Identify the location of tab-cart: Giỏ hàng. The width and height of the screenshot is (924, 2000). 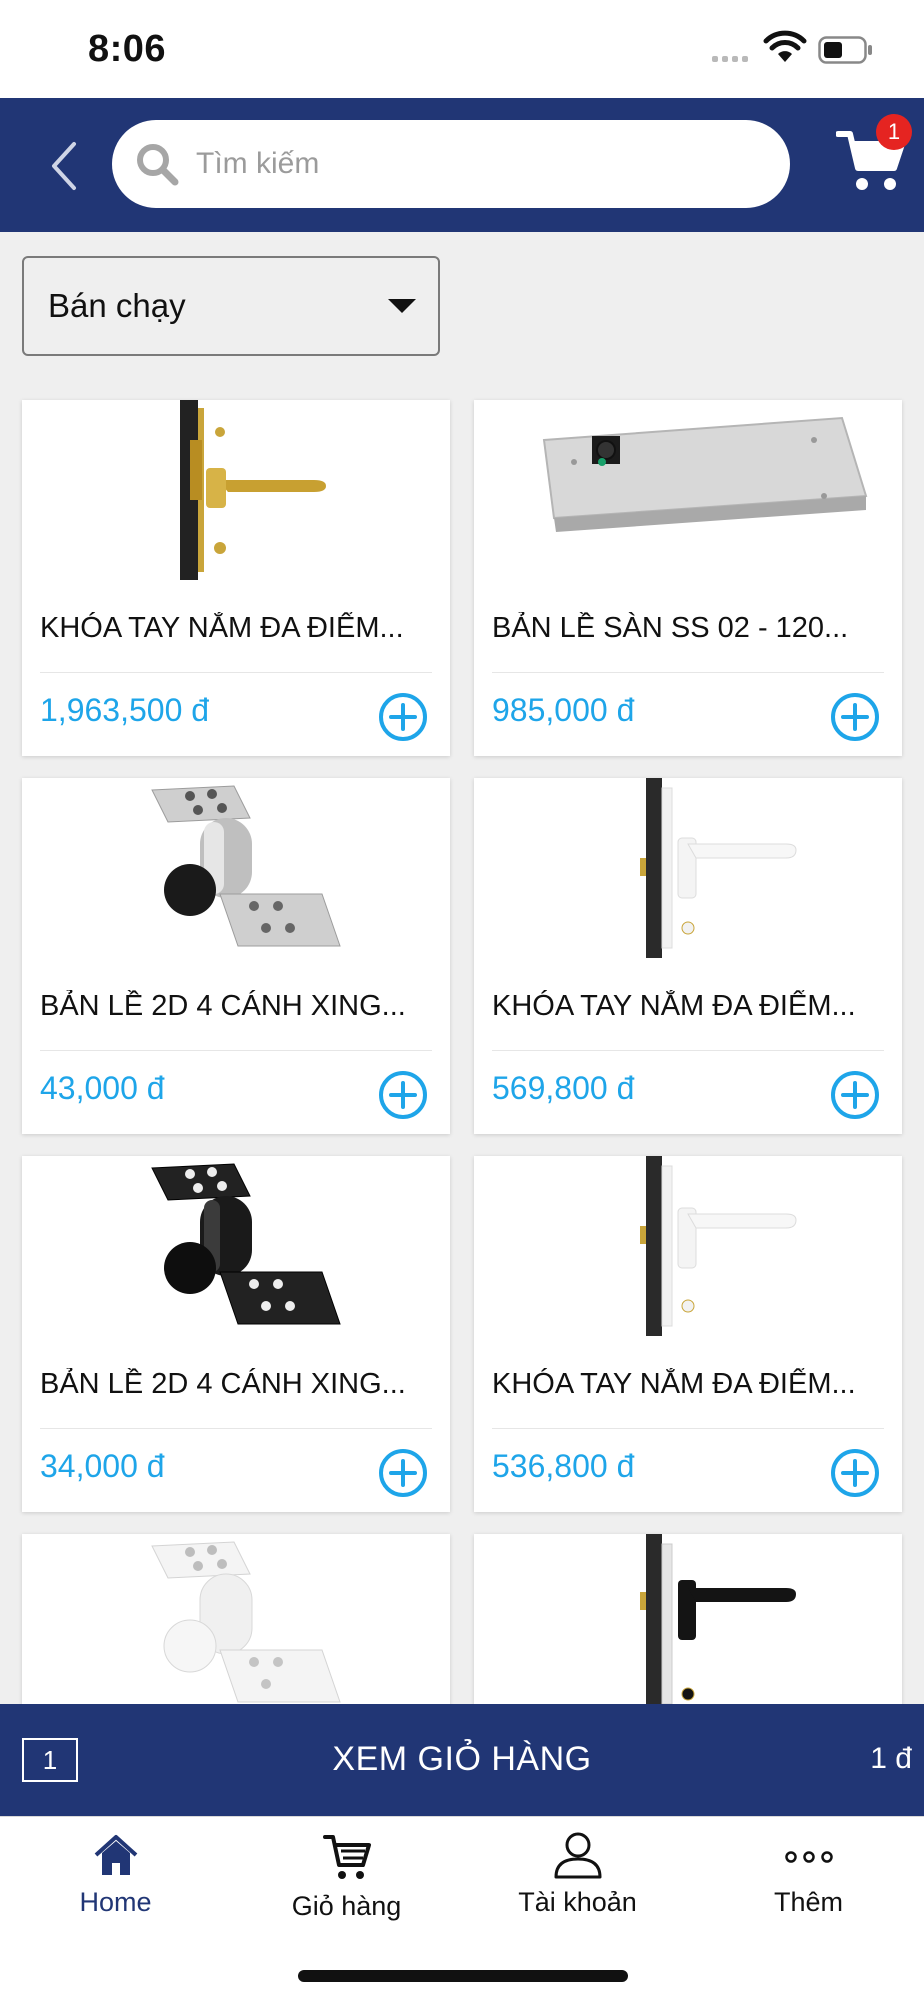
(346, 1876).